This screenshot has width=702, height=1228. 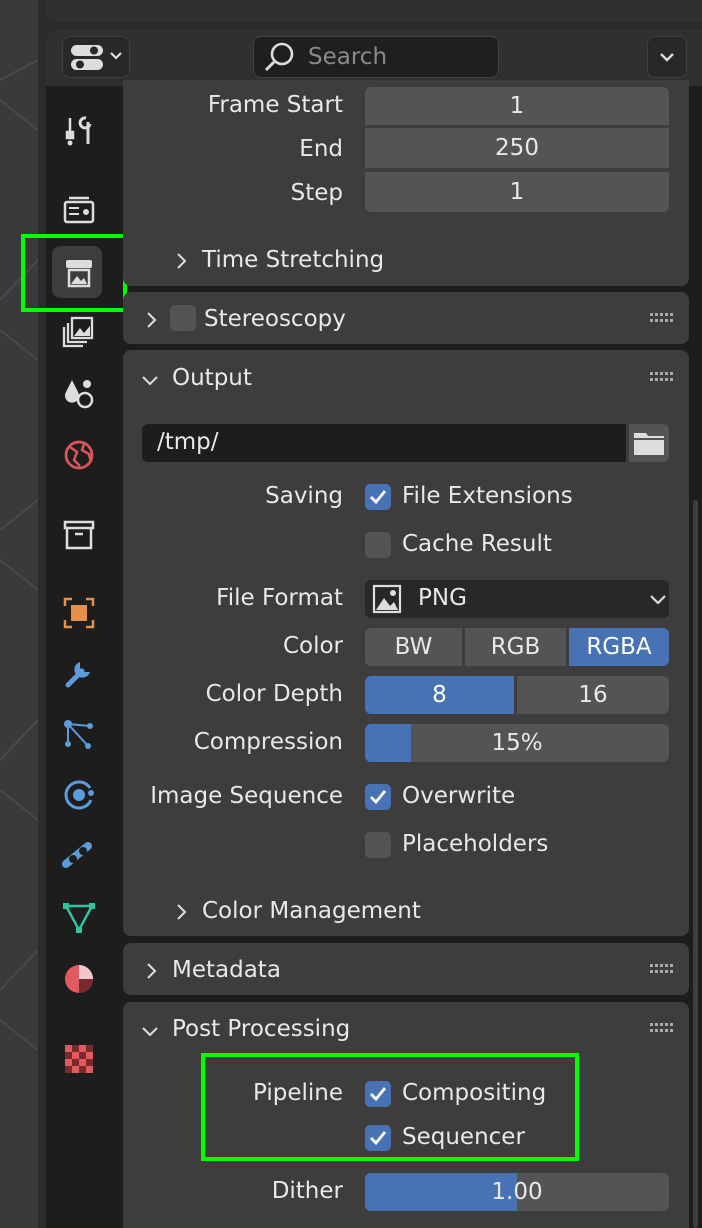 I want to click on cache-result-label: Cache Result, so click(x=477, y=544).